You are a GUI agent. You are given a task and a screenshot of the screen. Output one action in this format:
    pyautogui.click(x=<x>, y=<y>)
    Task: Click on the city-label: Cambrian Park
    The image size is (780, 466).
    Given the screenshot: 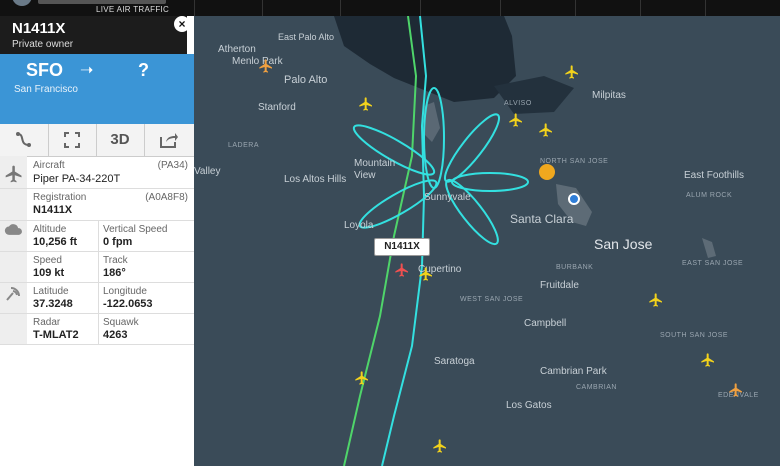 What is the action you would take?
    pyautogui.click(x=573, y=371)
    